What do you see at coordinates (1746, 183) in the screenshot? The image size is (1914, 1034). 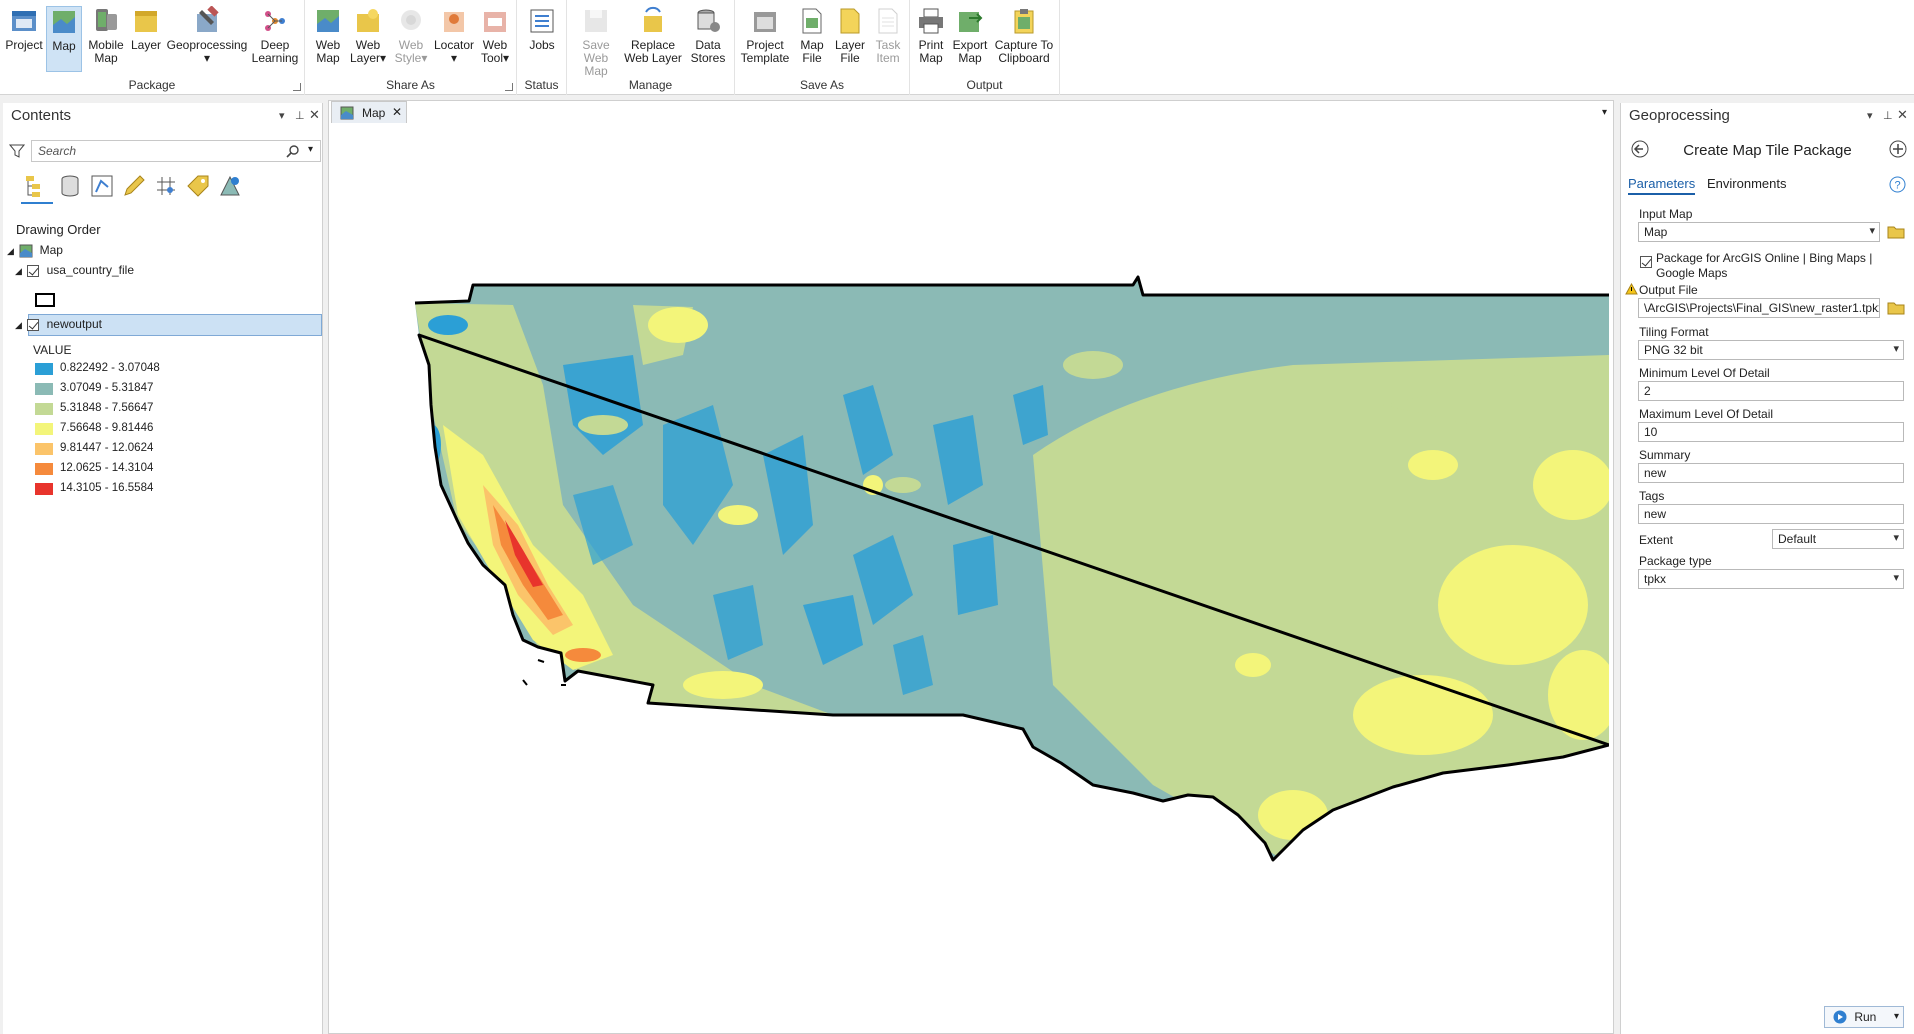 I see `tab-environments: Environments` at bounding box center [1746, 183].